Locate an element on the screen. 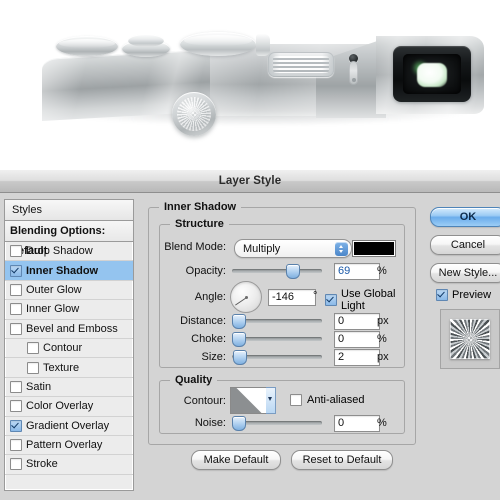 Image resolution: width=500 pixels, height=500 pixels. anti-aliased-label: Anti-aliased is located at coordinates (336, 400).